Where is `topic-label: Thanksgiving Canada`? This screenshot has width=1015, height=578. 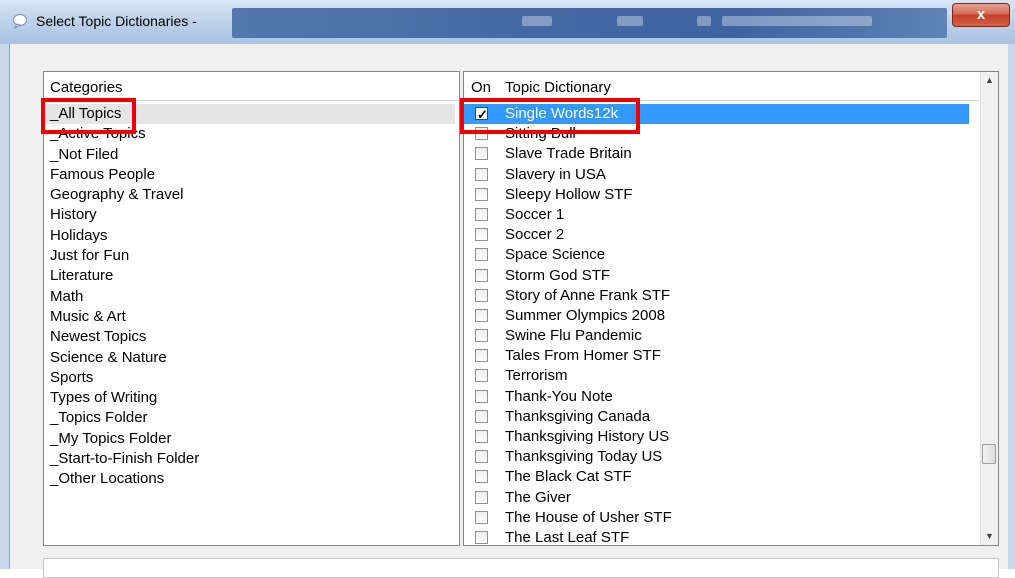 topic-label: Thanksgiving Canada is located at coordinates (578, 416).